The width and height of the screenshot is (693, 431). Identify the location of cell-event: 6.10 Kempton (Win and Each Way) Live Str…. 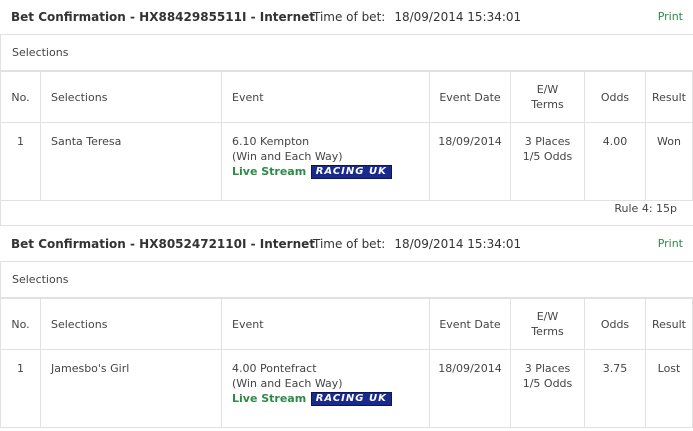
(325, 161).